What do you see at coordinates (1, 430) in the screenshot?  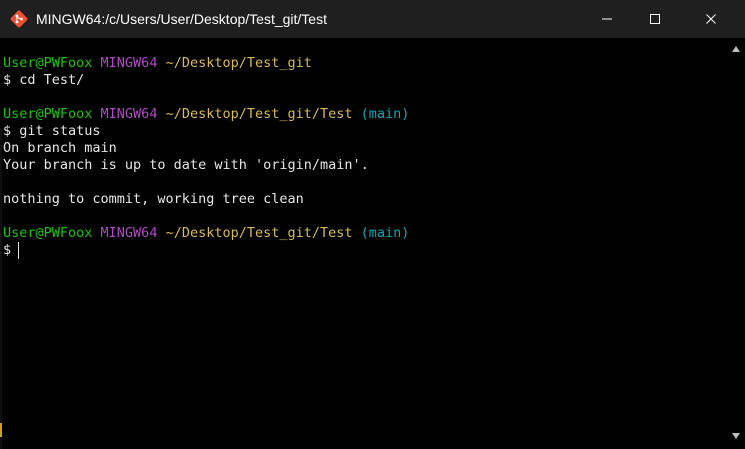 I see `scroll-marker` at bounding box center [1, 430].